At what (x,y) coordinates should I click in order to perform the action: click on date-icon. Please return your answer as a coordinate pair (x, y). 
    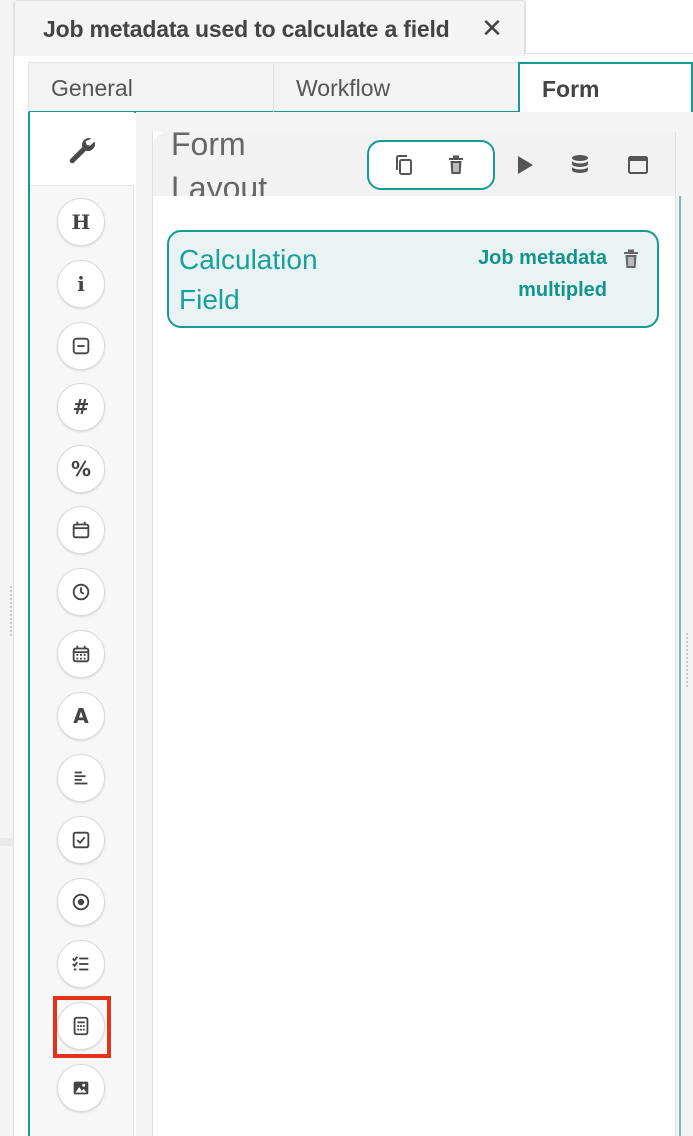
    Looking at the image, I should click on (81, 530).